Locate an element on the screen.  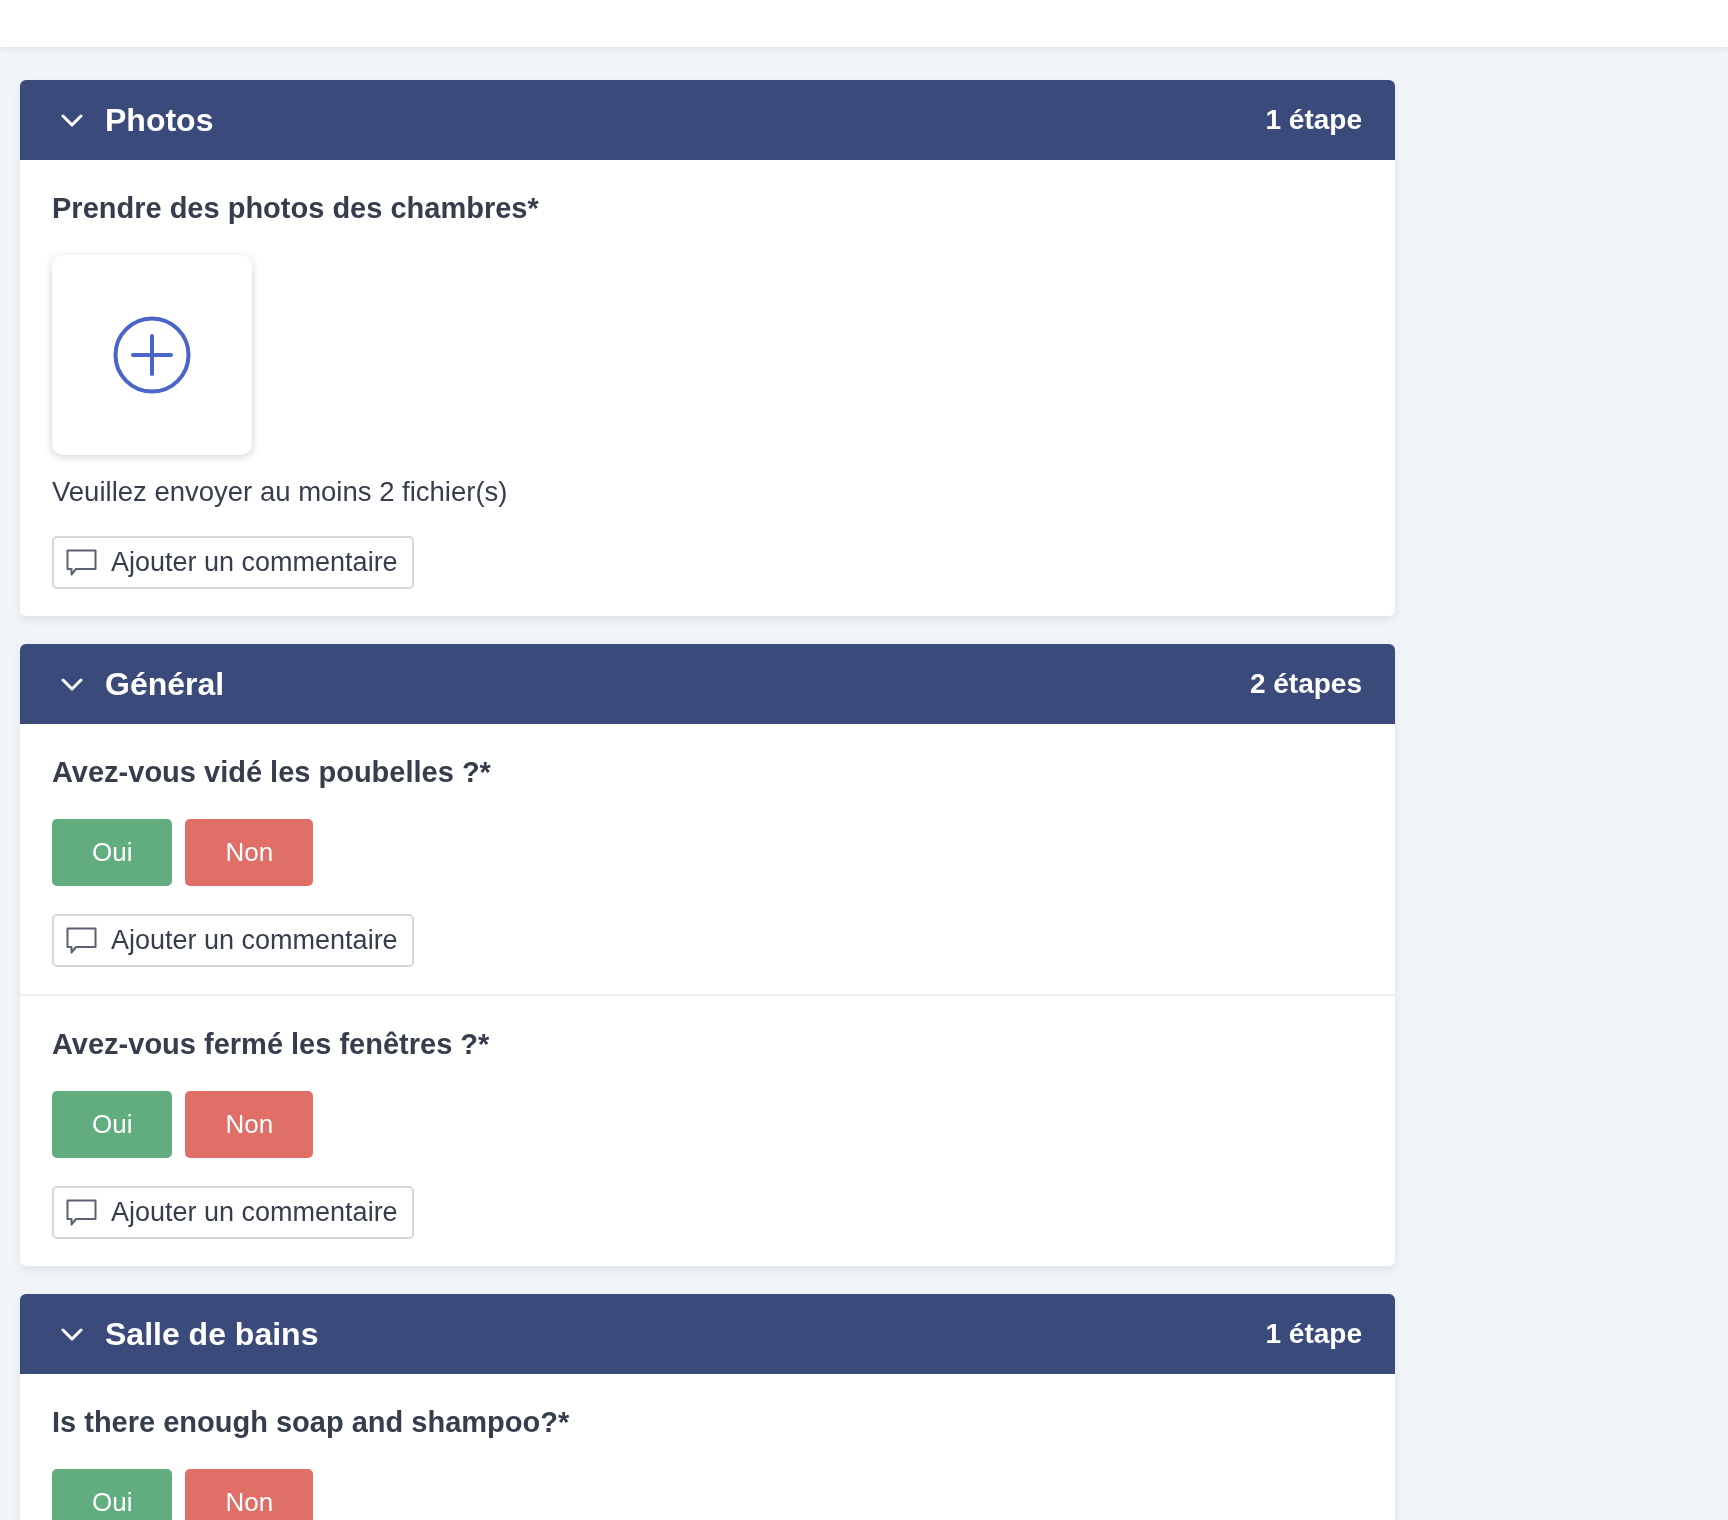
section-title: Général is located at coordinates (165, 684).